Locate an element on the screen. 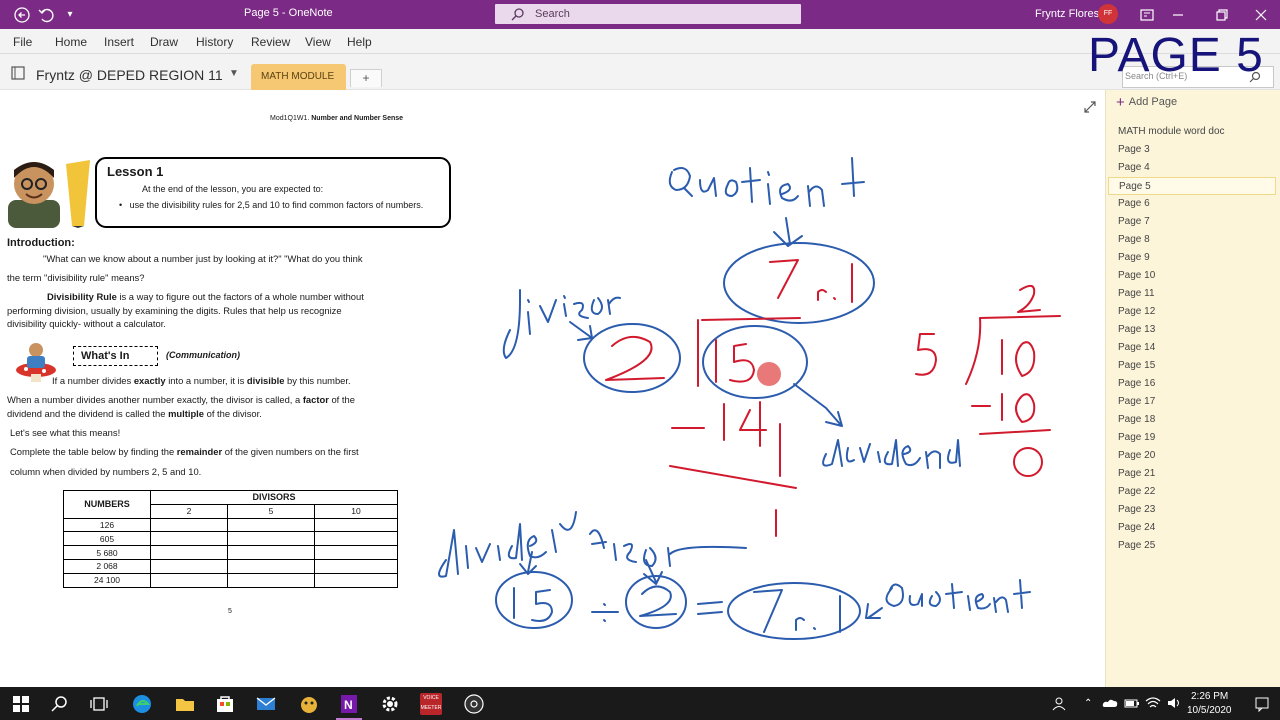 This screenshot has height=720, width=1280. restore-icon is located at coordinates (1222, 15).